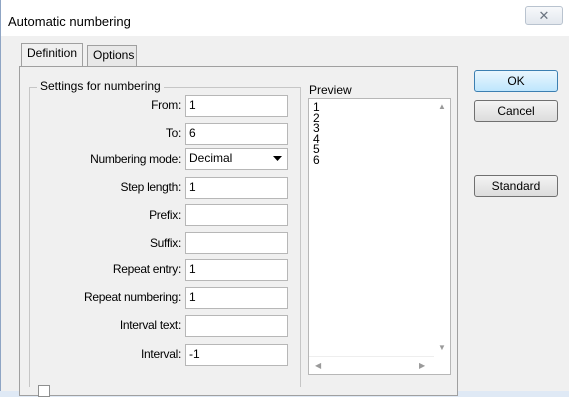 This screenshot has height=397, width=569. Describe the element at coordinates (150, 325) in the screenshot. I see `interval-text-label: Interval text:` at that location.